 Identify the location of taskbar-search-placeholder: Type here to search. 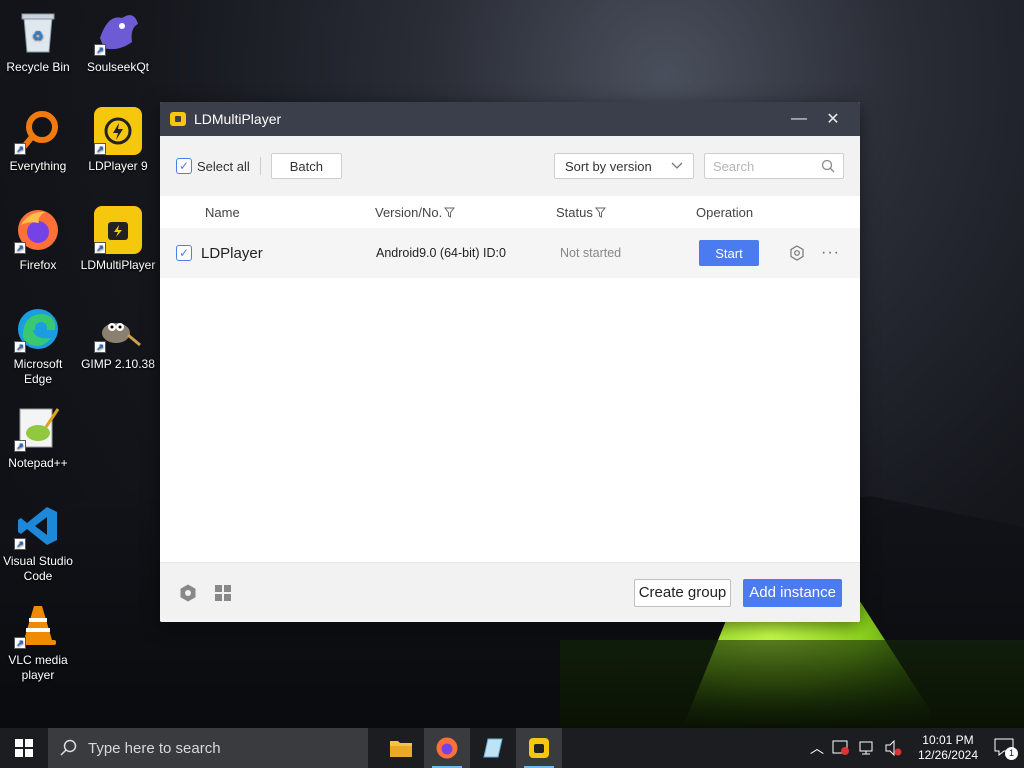
(154, 748).